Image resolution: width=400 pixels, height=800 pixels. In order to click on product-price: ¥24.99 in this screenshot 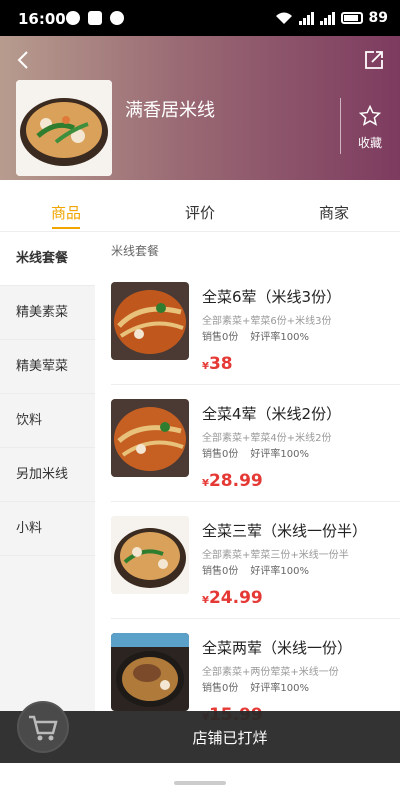, I will do `click(232, 598)`.